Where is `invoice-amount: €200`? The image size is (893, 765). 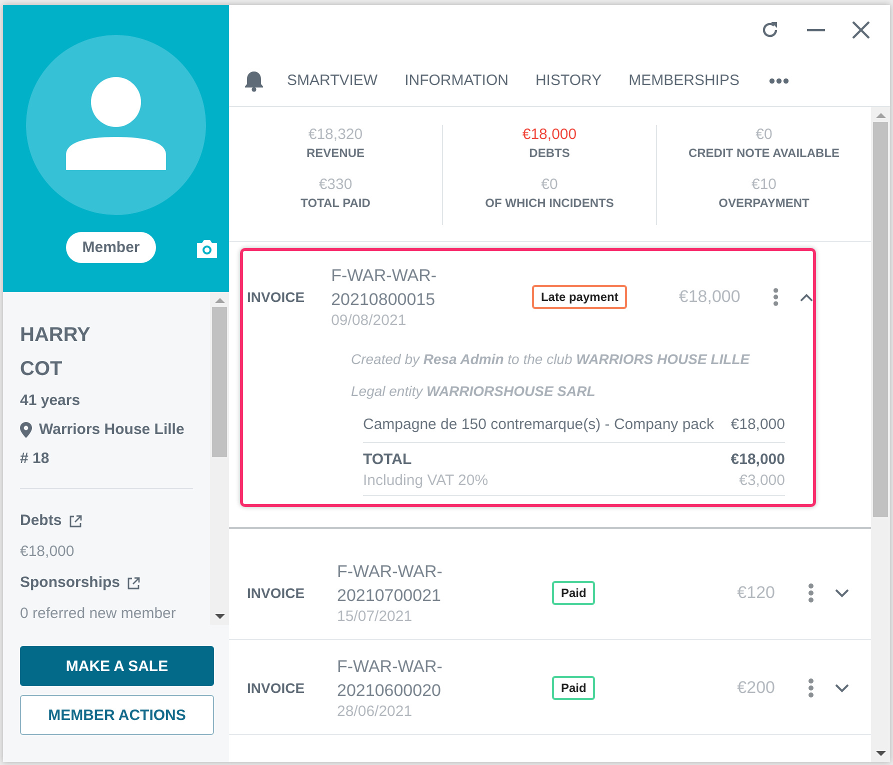 invoice-amount: €200 is located at coordinates (755, 688).